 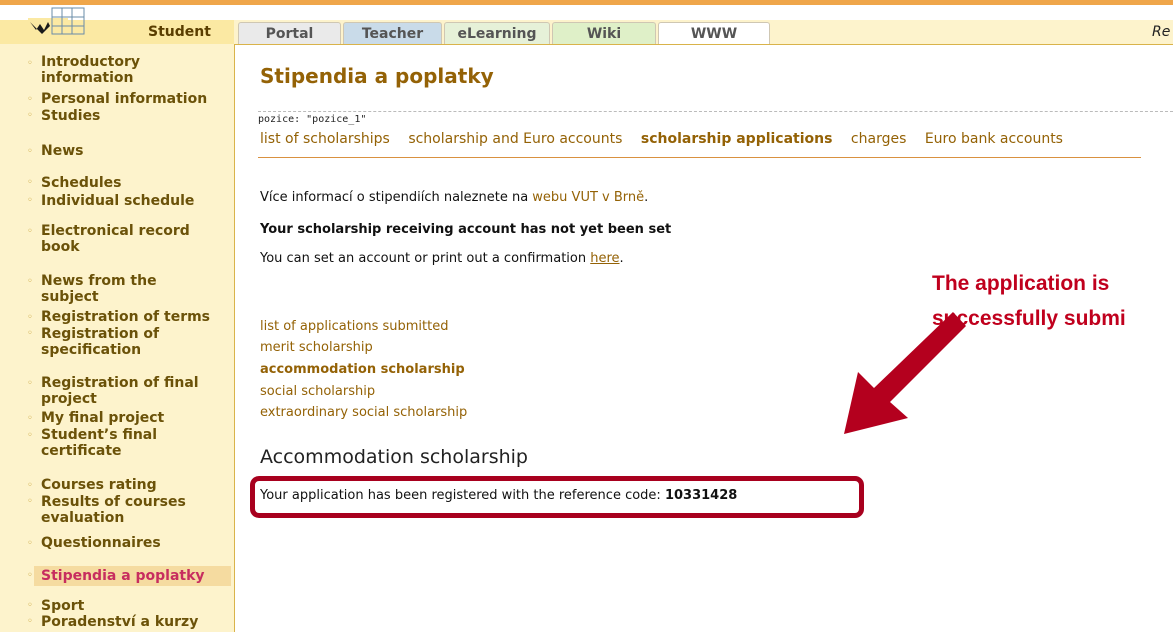 I want to click on tab-portal: Portal, so click(x=289, y=33).